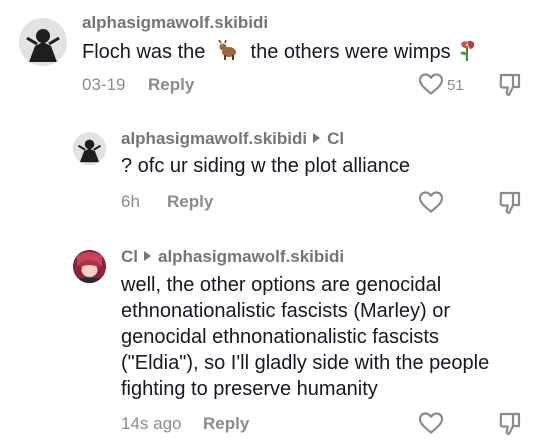  Describe the element at coordinates (130, 201) in the screenshot. I see `comment-timestamp: 6h` at that location.